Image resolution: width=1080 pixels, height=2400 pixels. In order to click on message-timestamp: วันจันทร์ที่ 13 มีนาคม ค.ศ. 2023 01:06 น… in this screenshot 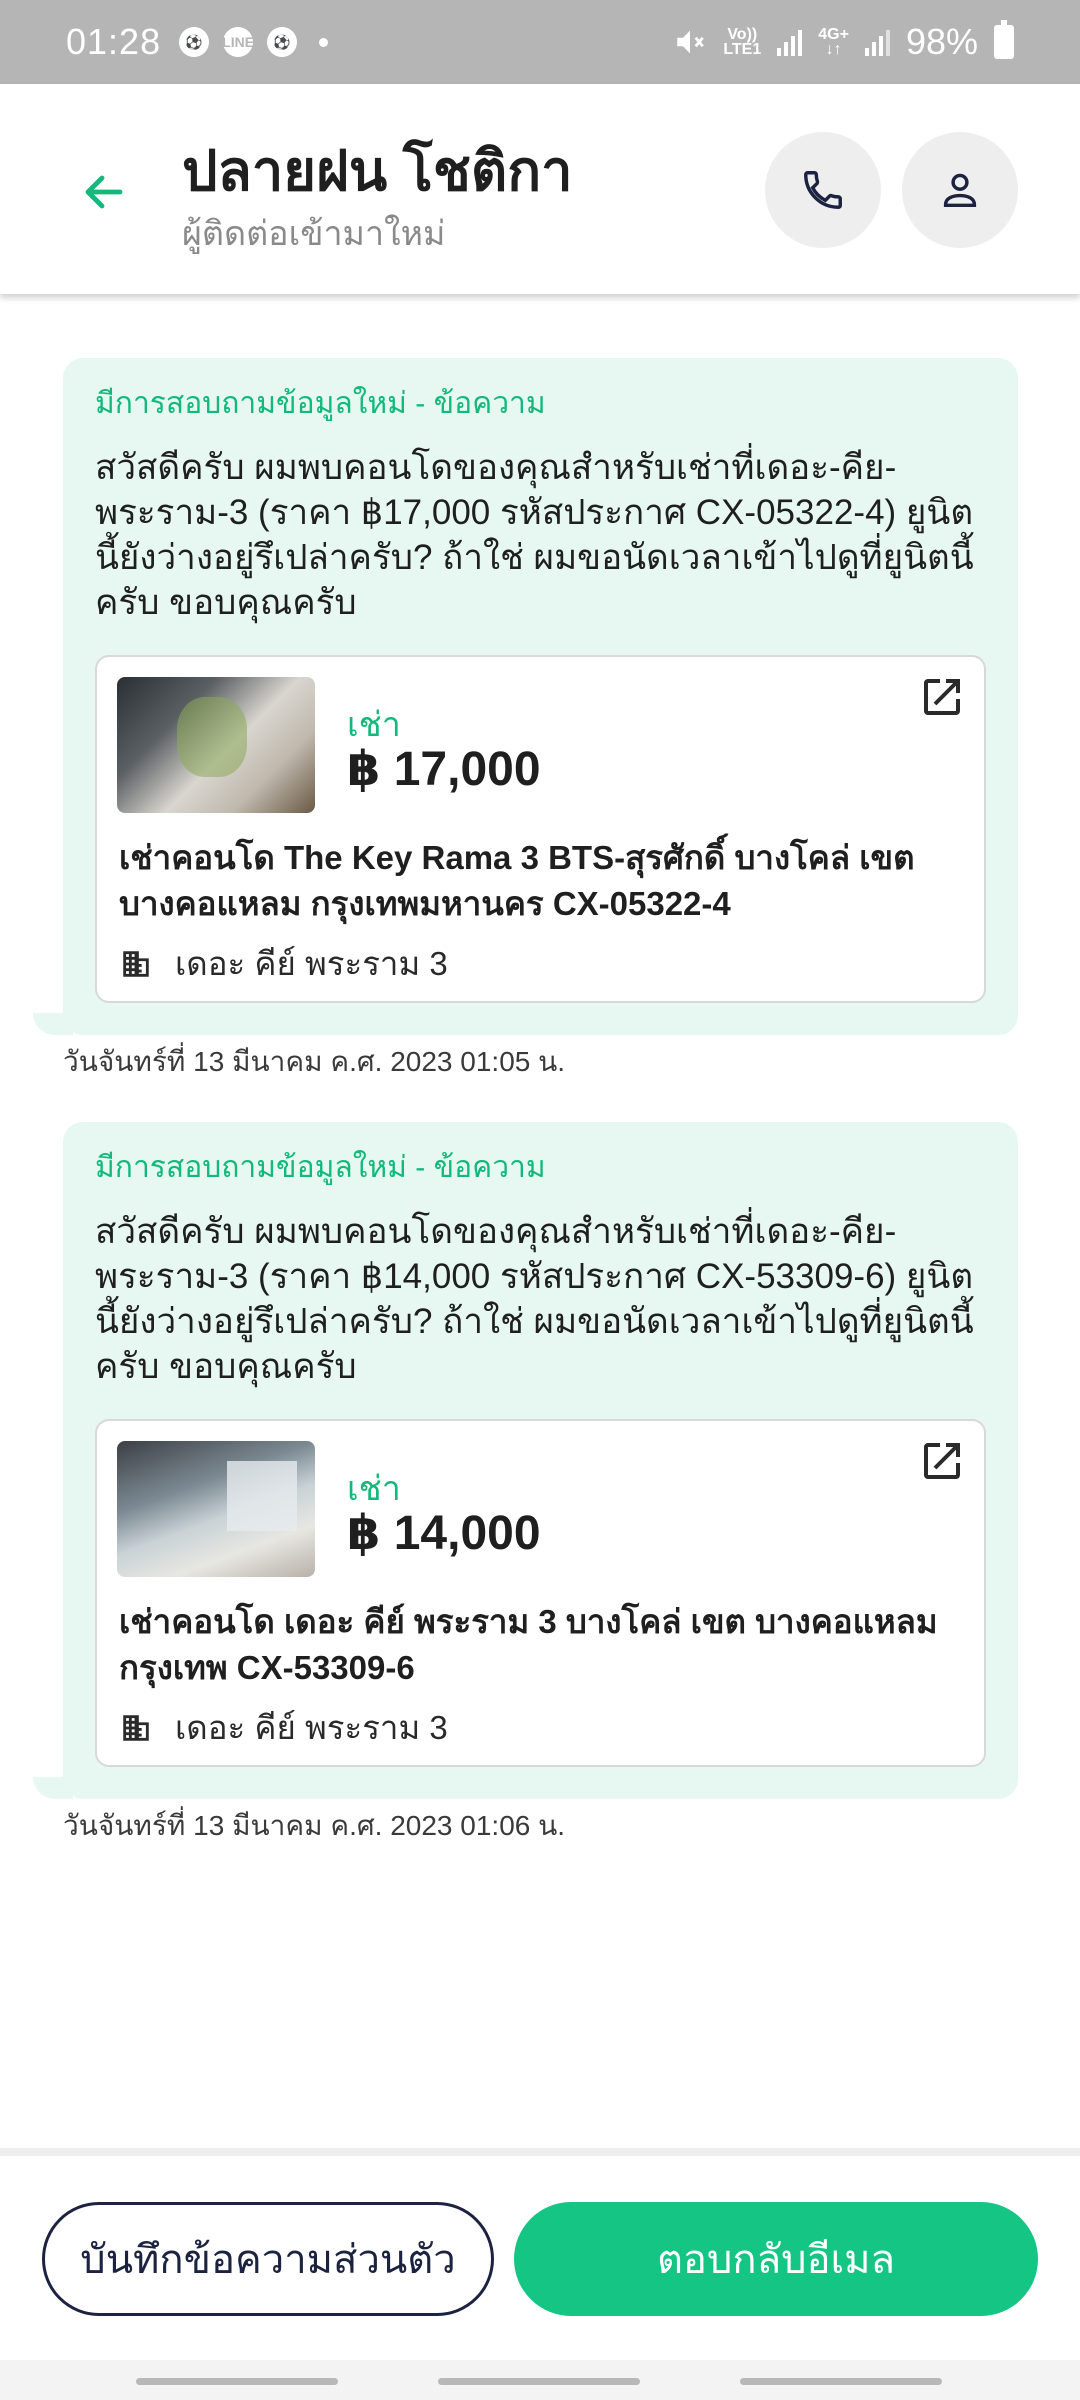, I will do `click(314, 1825)`.